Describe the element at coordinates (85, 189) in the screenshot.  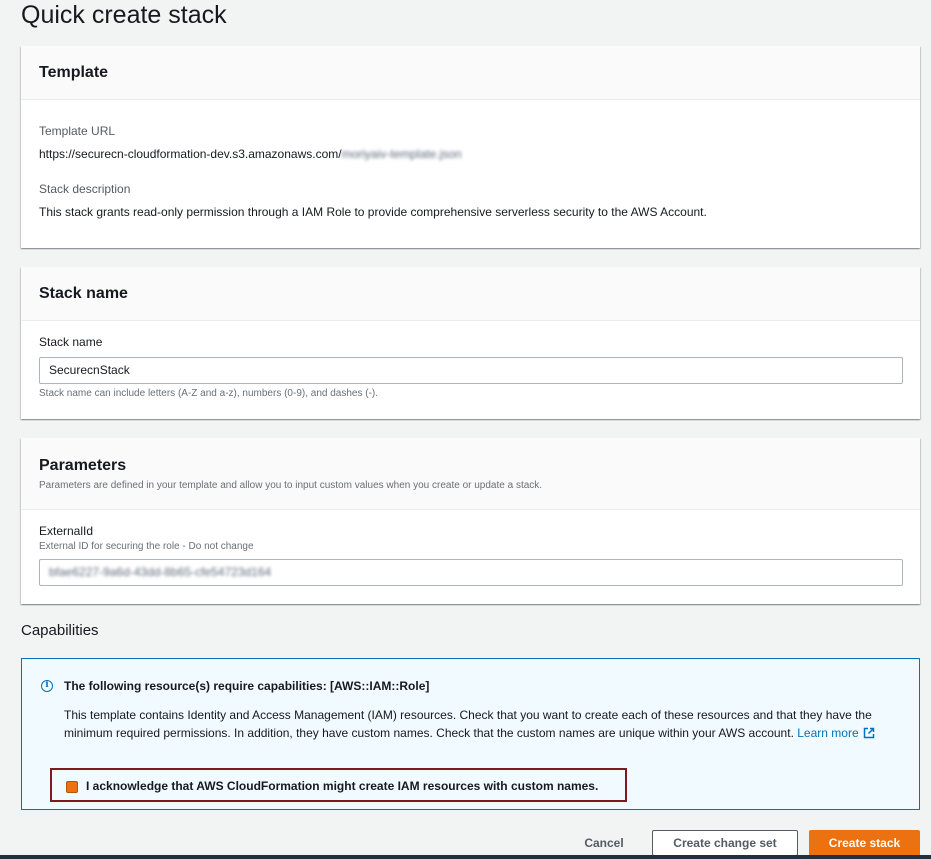
I see `stack-description-label: Stack description` at that location.